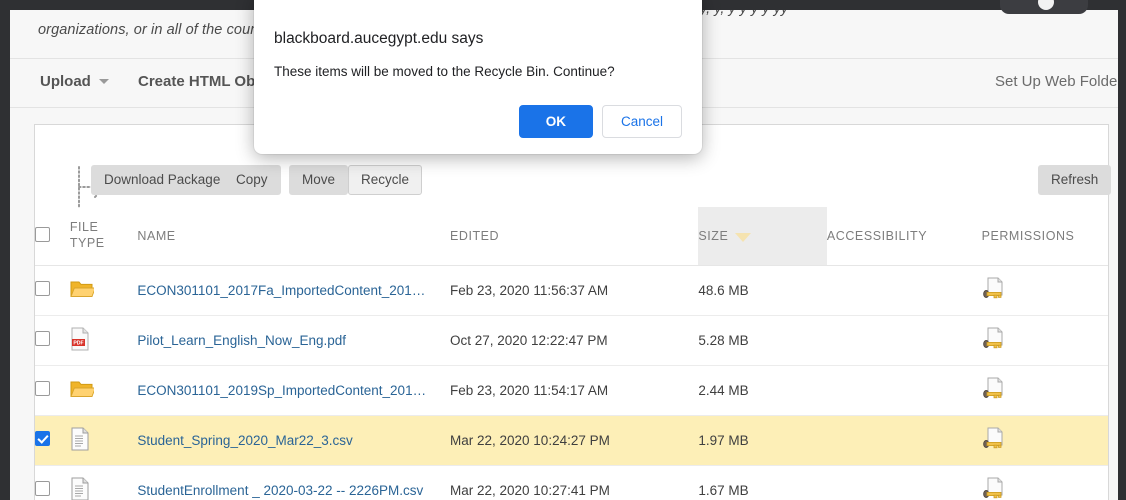 The height and width of the screenshot is (500, 1126). I want to click on dialog-button-row: OK Cancel, so click(478, 121).